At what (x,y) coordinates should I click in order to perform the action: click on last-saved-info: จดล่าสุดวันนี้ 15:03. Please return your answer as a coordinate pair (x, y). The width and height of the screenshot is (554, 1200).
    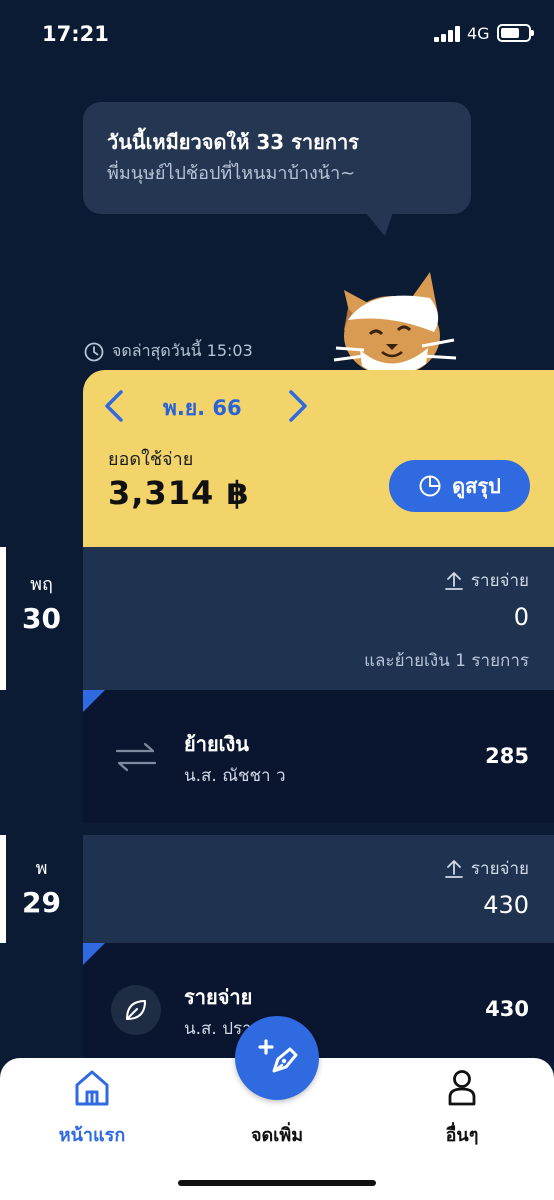
    Looking at the image, I should click on (168, 351).